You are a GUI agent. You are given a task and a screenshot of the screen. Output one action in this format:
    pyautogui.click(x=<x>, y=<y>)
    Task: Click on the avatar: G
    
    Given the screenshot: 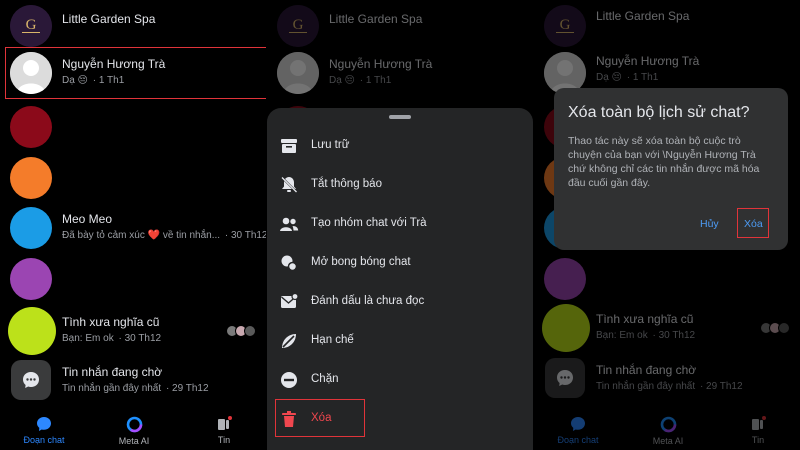 What is the action you would take?
    pyautogui.click(x=31, y=26)
    